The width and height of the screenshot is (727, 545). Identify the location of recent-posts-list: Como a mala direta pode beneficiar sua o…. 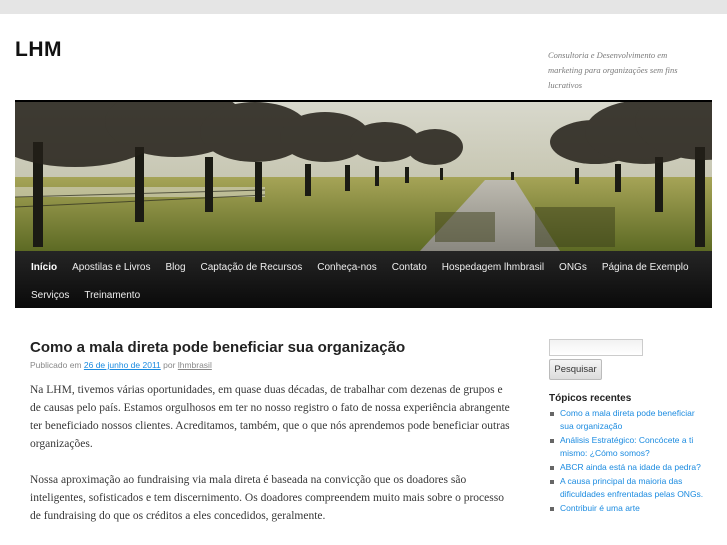
(626, 461).